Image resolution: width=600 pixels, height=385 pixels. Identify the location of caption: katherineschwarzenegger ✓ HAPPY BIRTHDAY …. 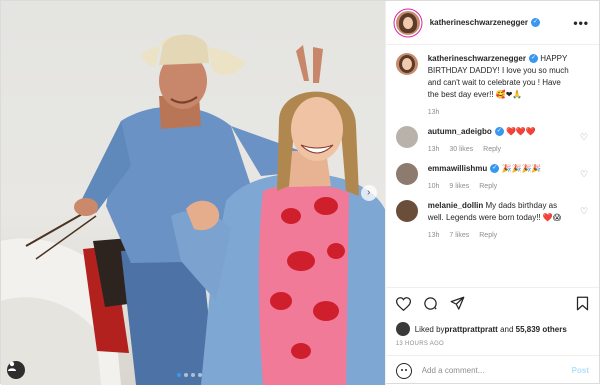
(492, 84).